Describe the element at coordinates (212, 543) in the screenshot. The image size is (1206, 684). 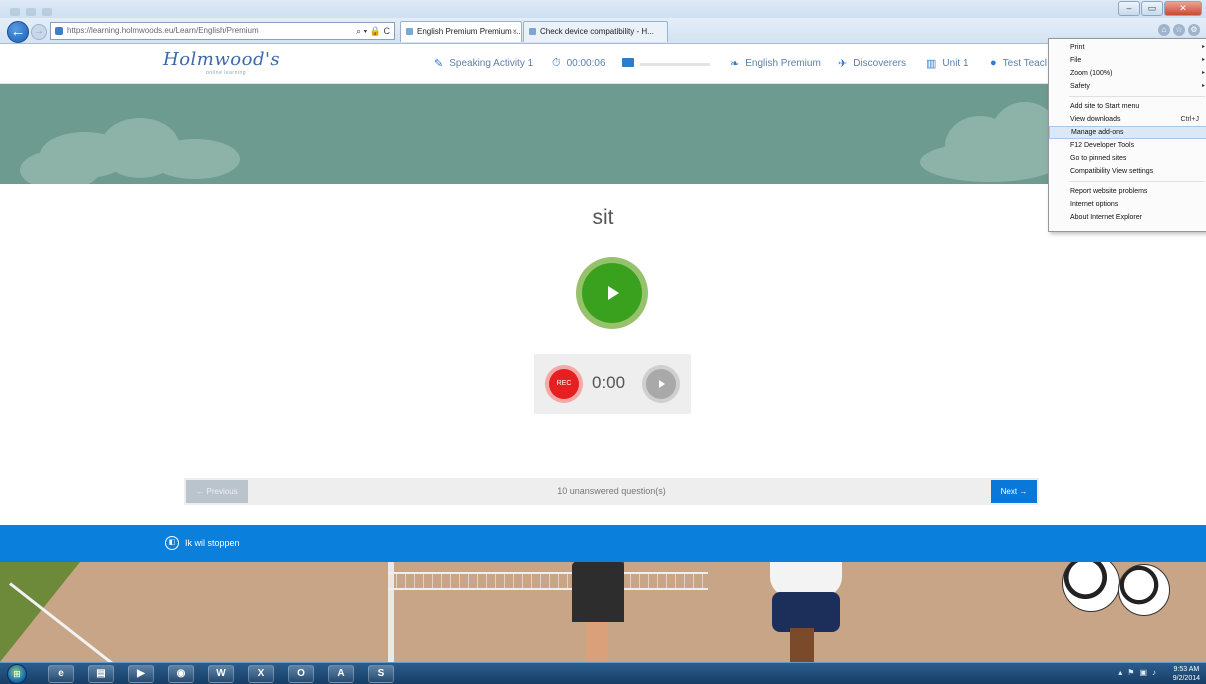
I see `stop-label: Ik wil stoppen` at that location.